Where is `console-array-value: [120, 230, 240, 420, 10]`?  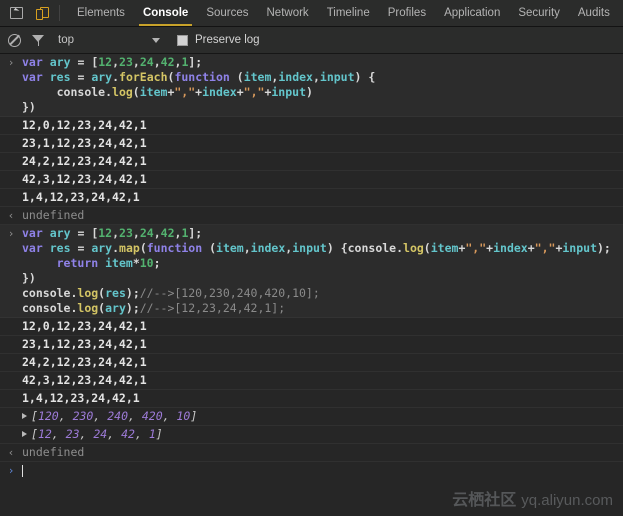 console-array-value: [120, 230, 240, 420, 10] is located at coordinates (322, 416).